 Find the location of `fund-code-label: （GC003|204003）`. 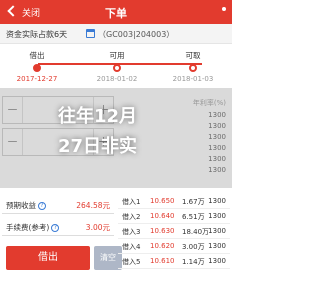

fund-code-label: （GC003|204003） is located at coordinates (136, 34).